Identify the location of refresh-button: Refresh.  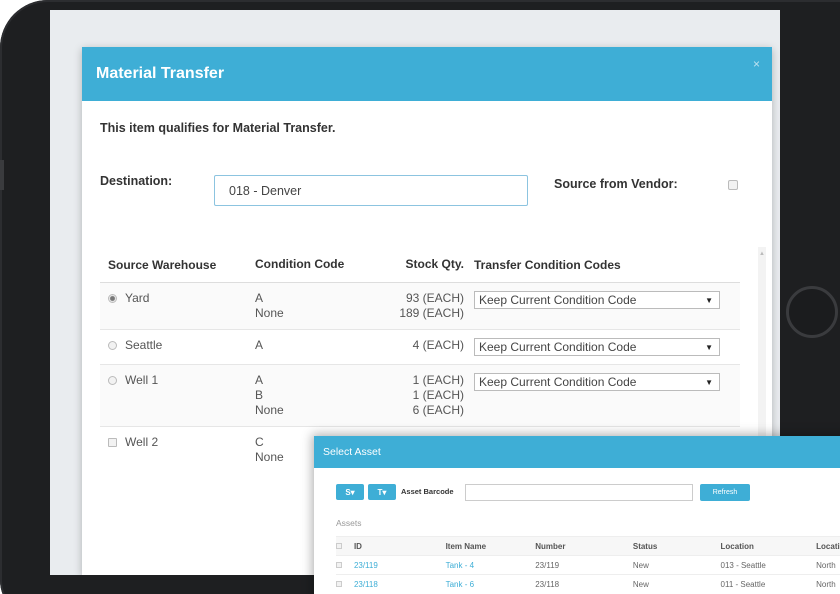
(725, 492).